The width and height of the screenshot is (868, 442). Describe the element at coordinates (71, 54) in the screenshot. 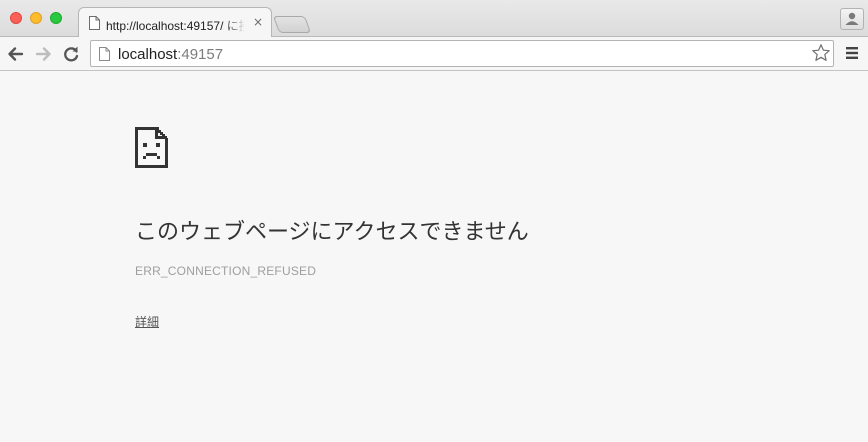

I see `reload-icon` at that location.